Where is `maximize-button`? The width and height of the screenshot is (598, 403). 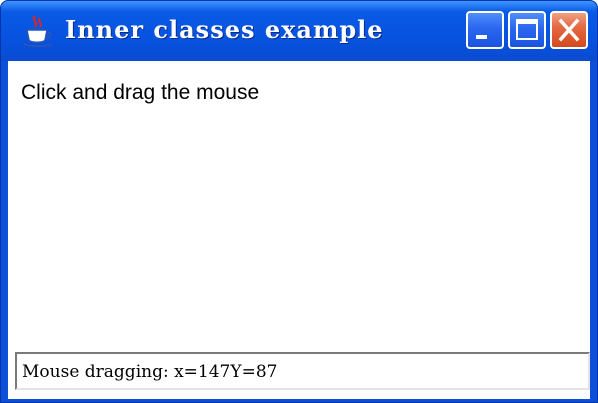 maximize-button is located at coordinates (527, 30).